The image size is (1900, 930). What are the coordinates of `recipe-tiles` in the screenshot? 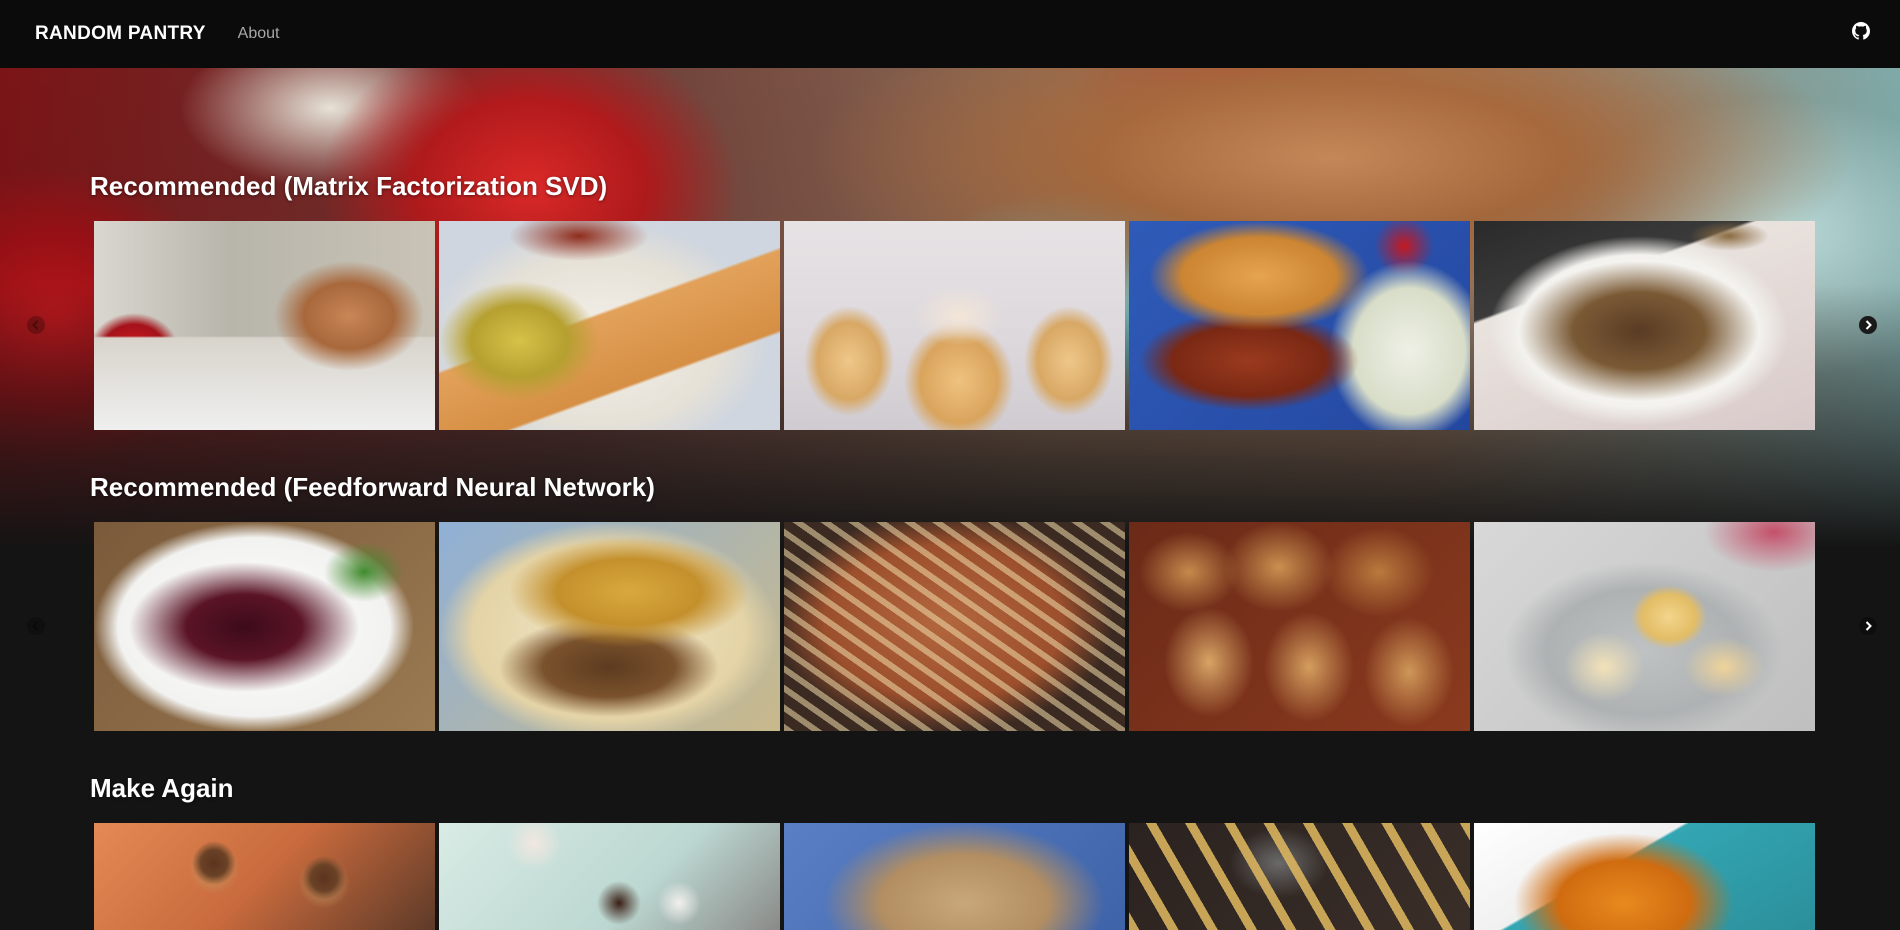 It's located at (954, 876).